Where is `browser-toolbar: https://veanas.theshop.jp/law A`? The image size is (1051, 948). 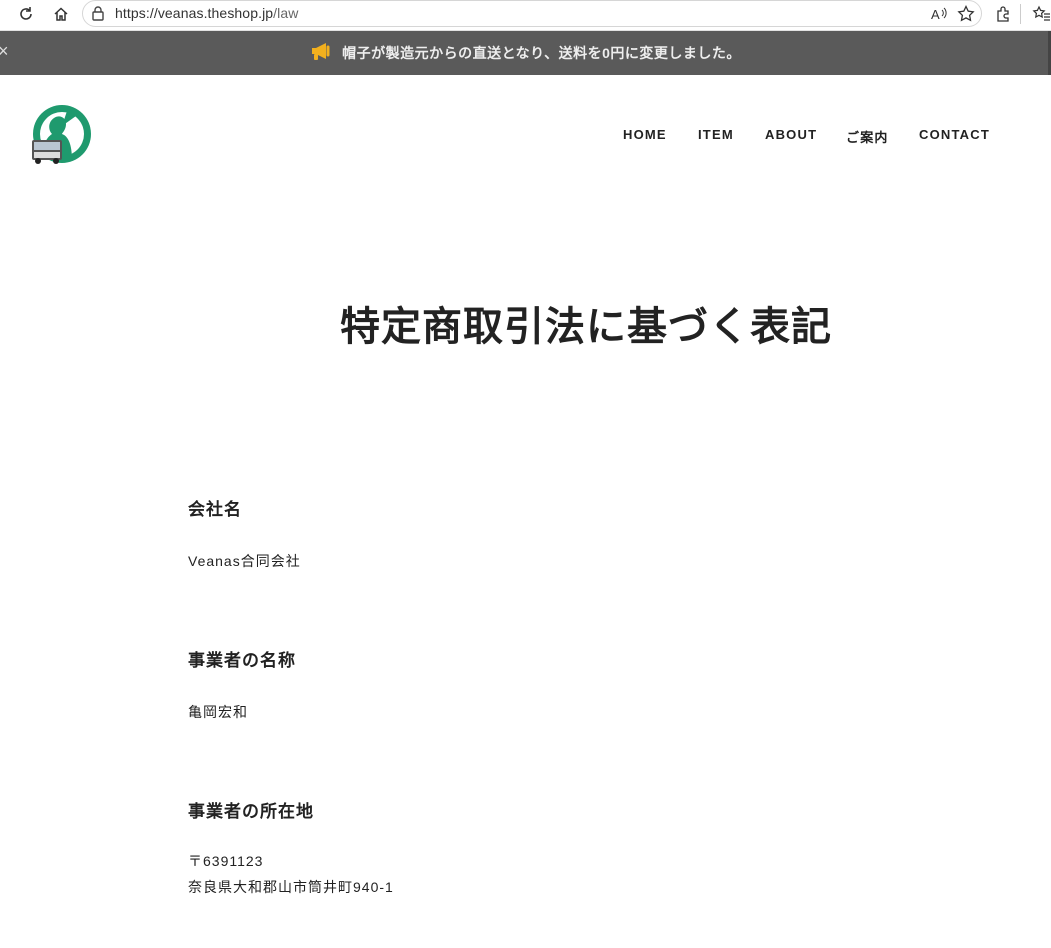 browser-toolbar: https://veanas.theshop.jp/law A is located at coordinates (525, 15).